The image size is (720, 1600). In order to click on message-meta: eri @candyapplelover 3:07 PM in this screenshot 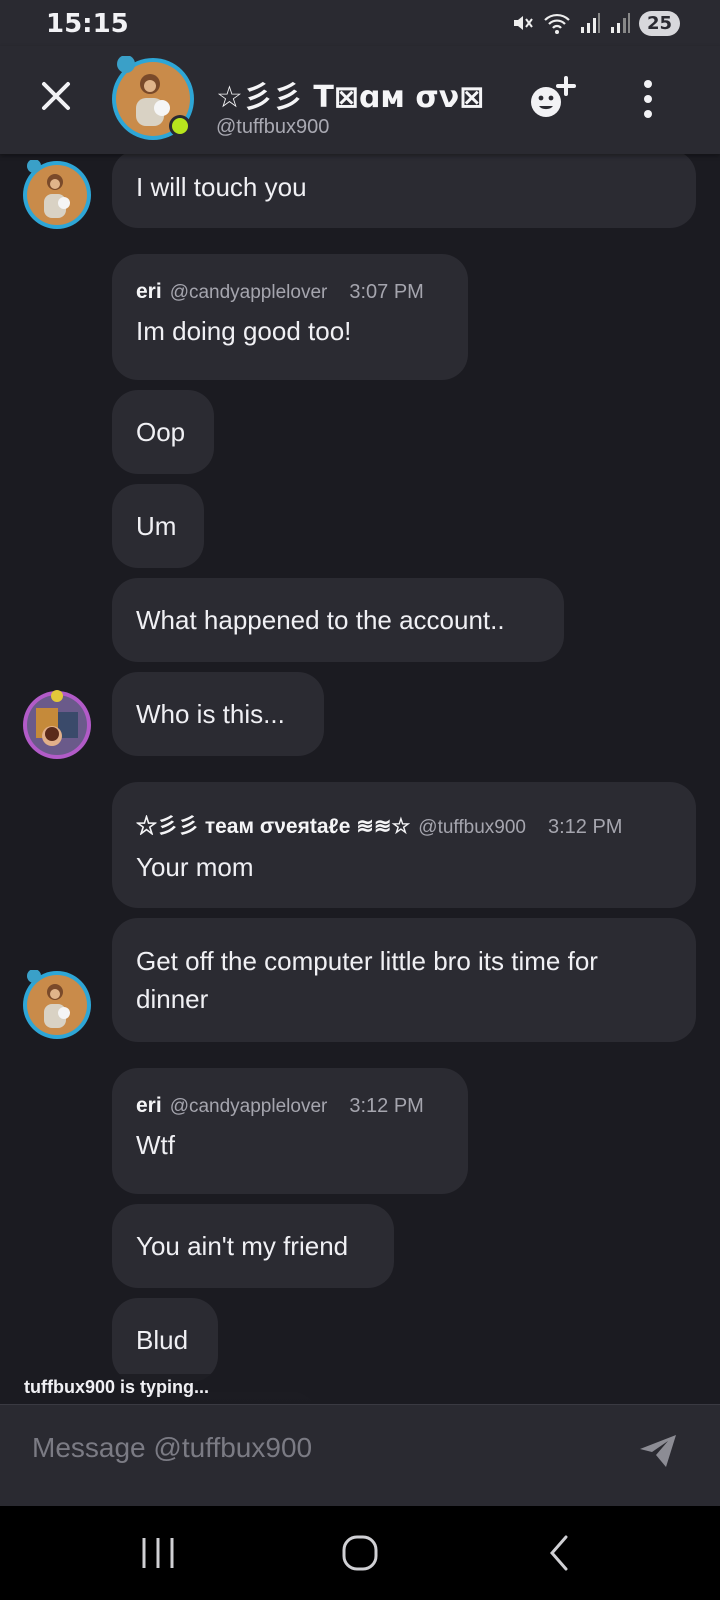, I will do `click(290, 292)`.